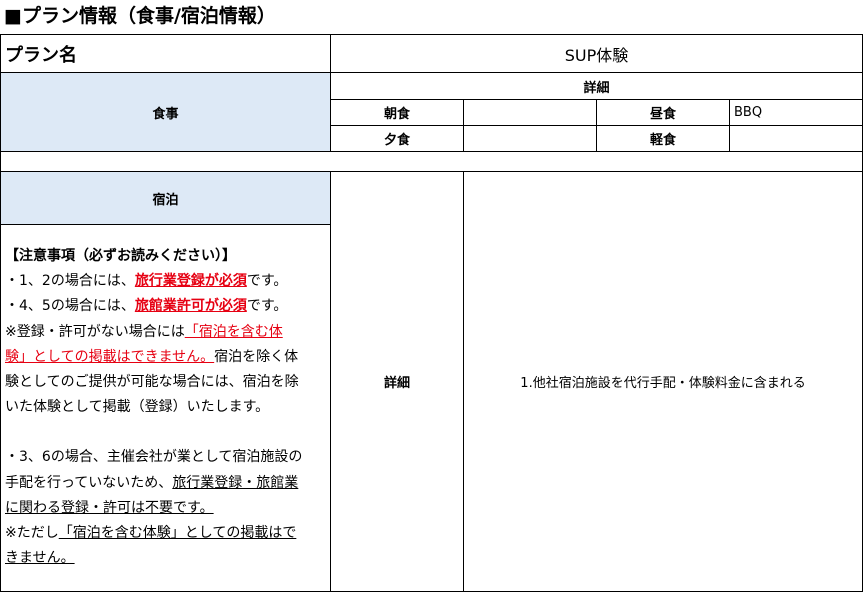 The image size is (863, 592). What do you see at coordinates (267, 281) in the screenshot?
I see `notes-line-1-c: です。` at bounding box center [267, 281].